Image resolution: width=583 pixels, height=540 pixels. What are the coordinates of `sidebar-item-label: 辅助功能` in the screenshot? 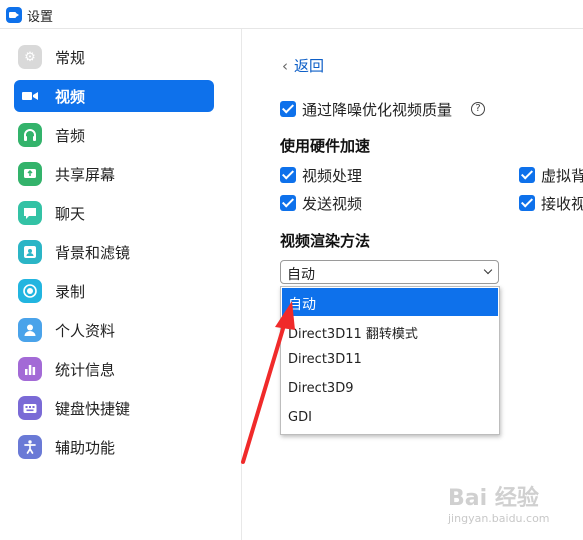 It's located at (85, 448).